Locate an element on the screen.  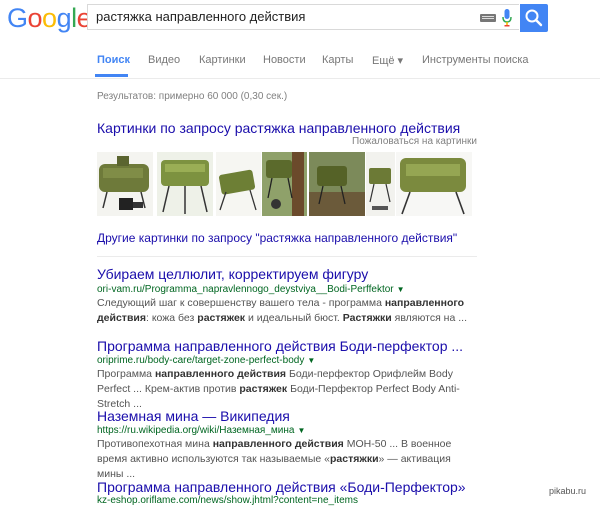
snippet-text: и идеальный бюст. is located at coordinates (294, 318).